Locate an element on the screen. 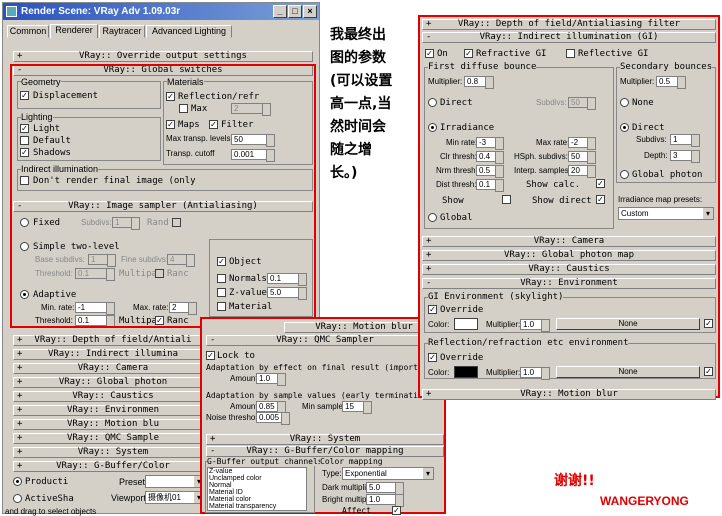  rollout-right-environment: - VRay:: Environment is located at coordinates (569, 283).